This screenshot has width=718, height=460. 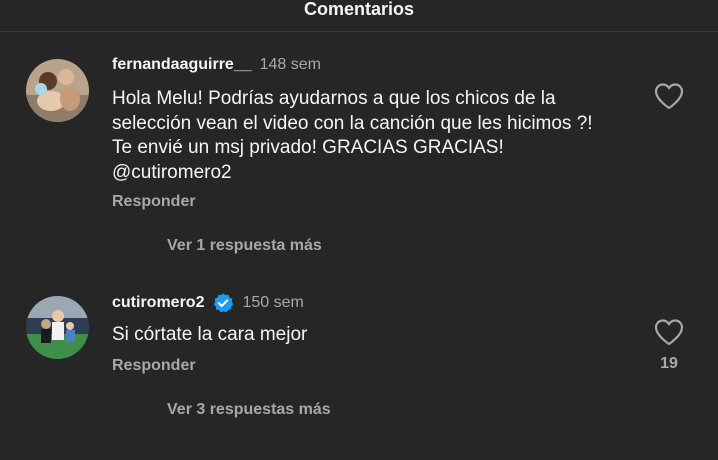 I want to click on comment-meta: cutiromero2 150 sem, so click(x=208, y=303).